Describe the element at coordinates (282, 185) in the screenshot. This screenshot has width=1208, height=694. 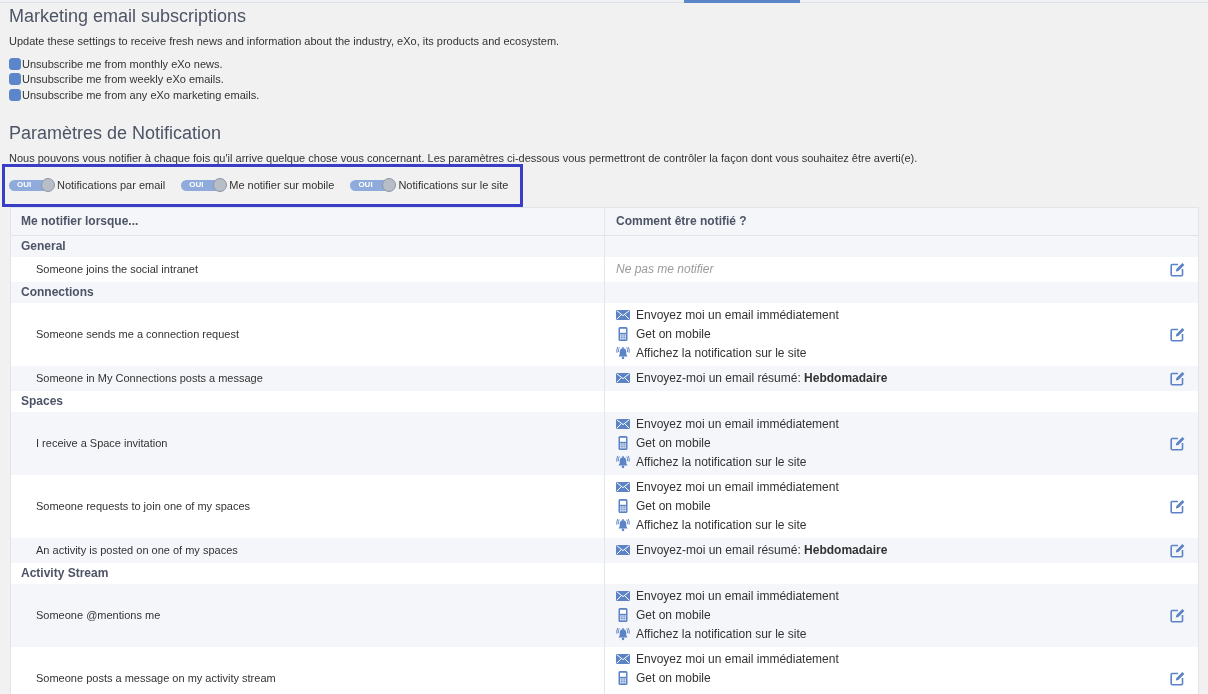
I see `toggle-label: Me notifier sur mobile` at that location.